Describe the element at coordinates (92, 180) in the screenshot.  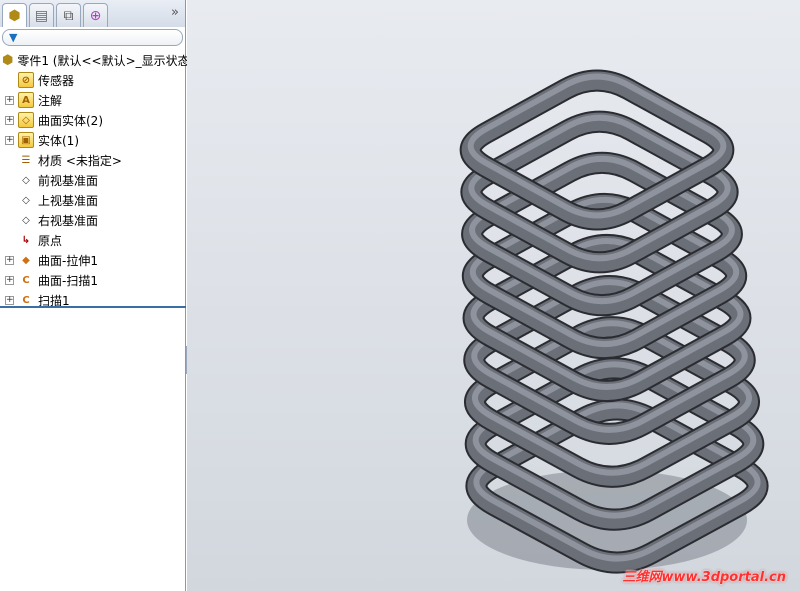
I see `tree-item: ◇ 前视基准面` at that location.